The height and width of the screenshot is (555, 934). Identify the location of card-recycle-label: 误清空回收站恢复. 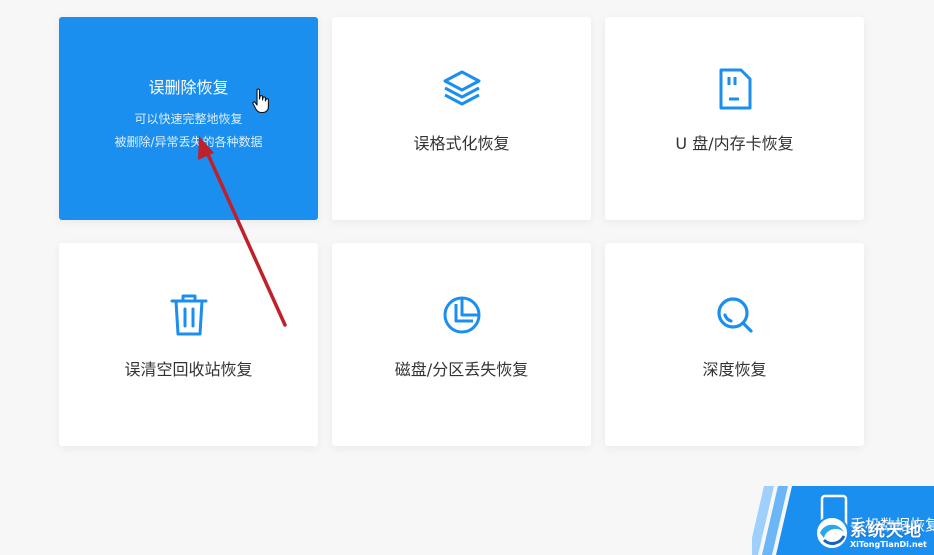
(188, 369).